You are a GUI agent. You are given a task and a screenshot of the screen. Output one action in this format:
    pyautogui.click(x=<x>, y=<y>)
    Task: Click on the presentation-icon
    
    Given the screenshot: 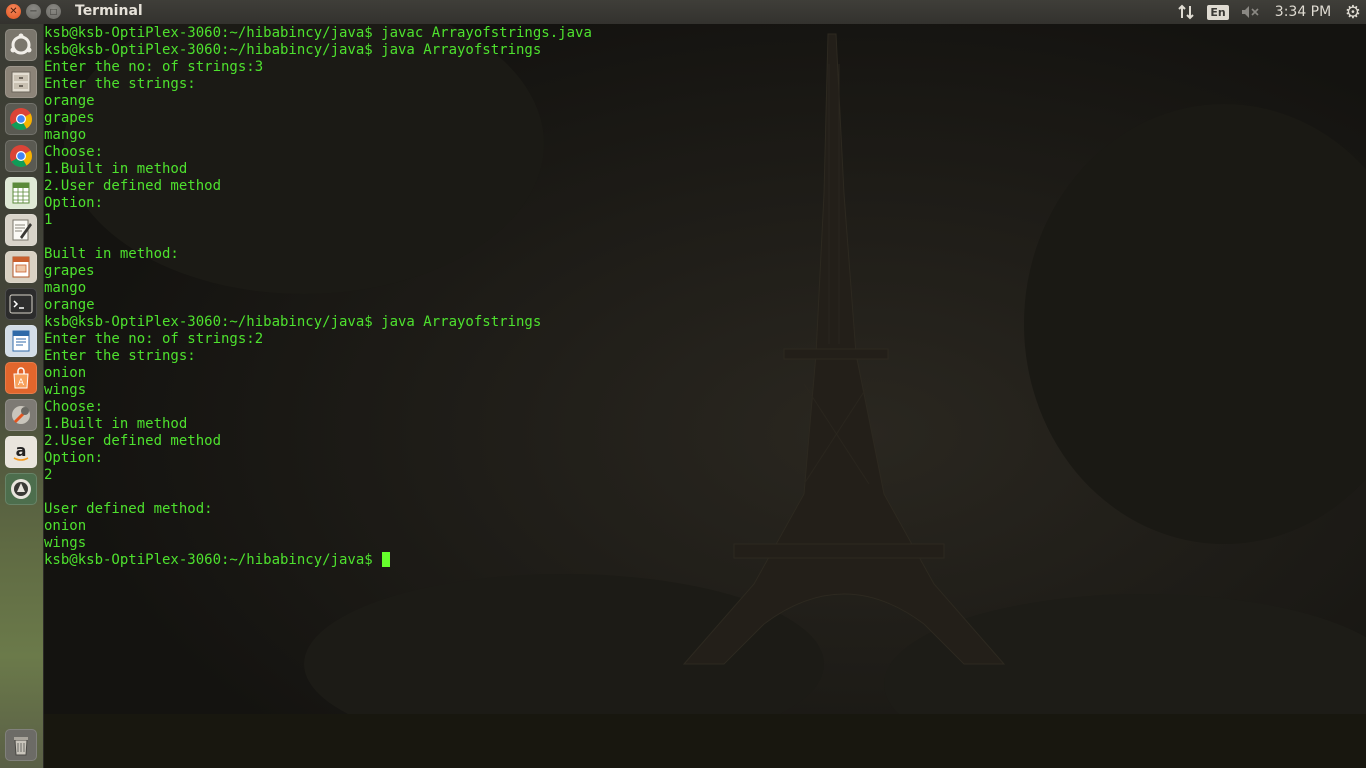 What is the action you would take?
    pyautogui.click(x=21, y=267)
    